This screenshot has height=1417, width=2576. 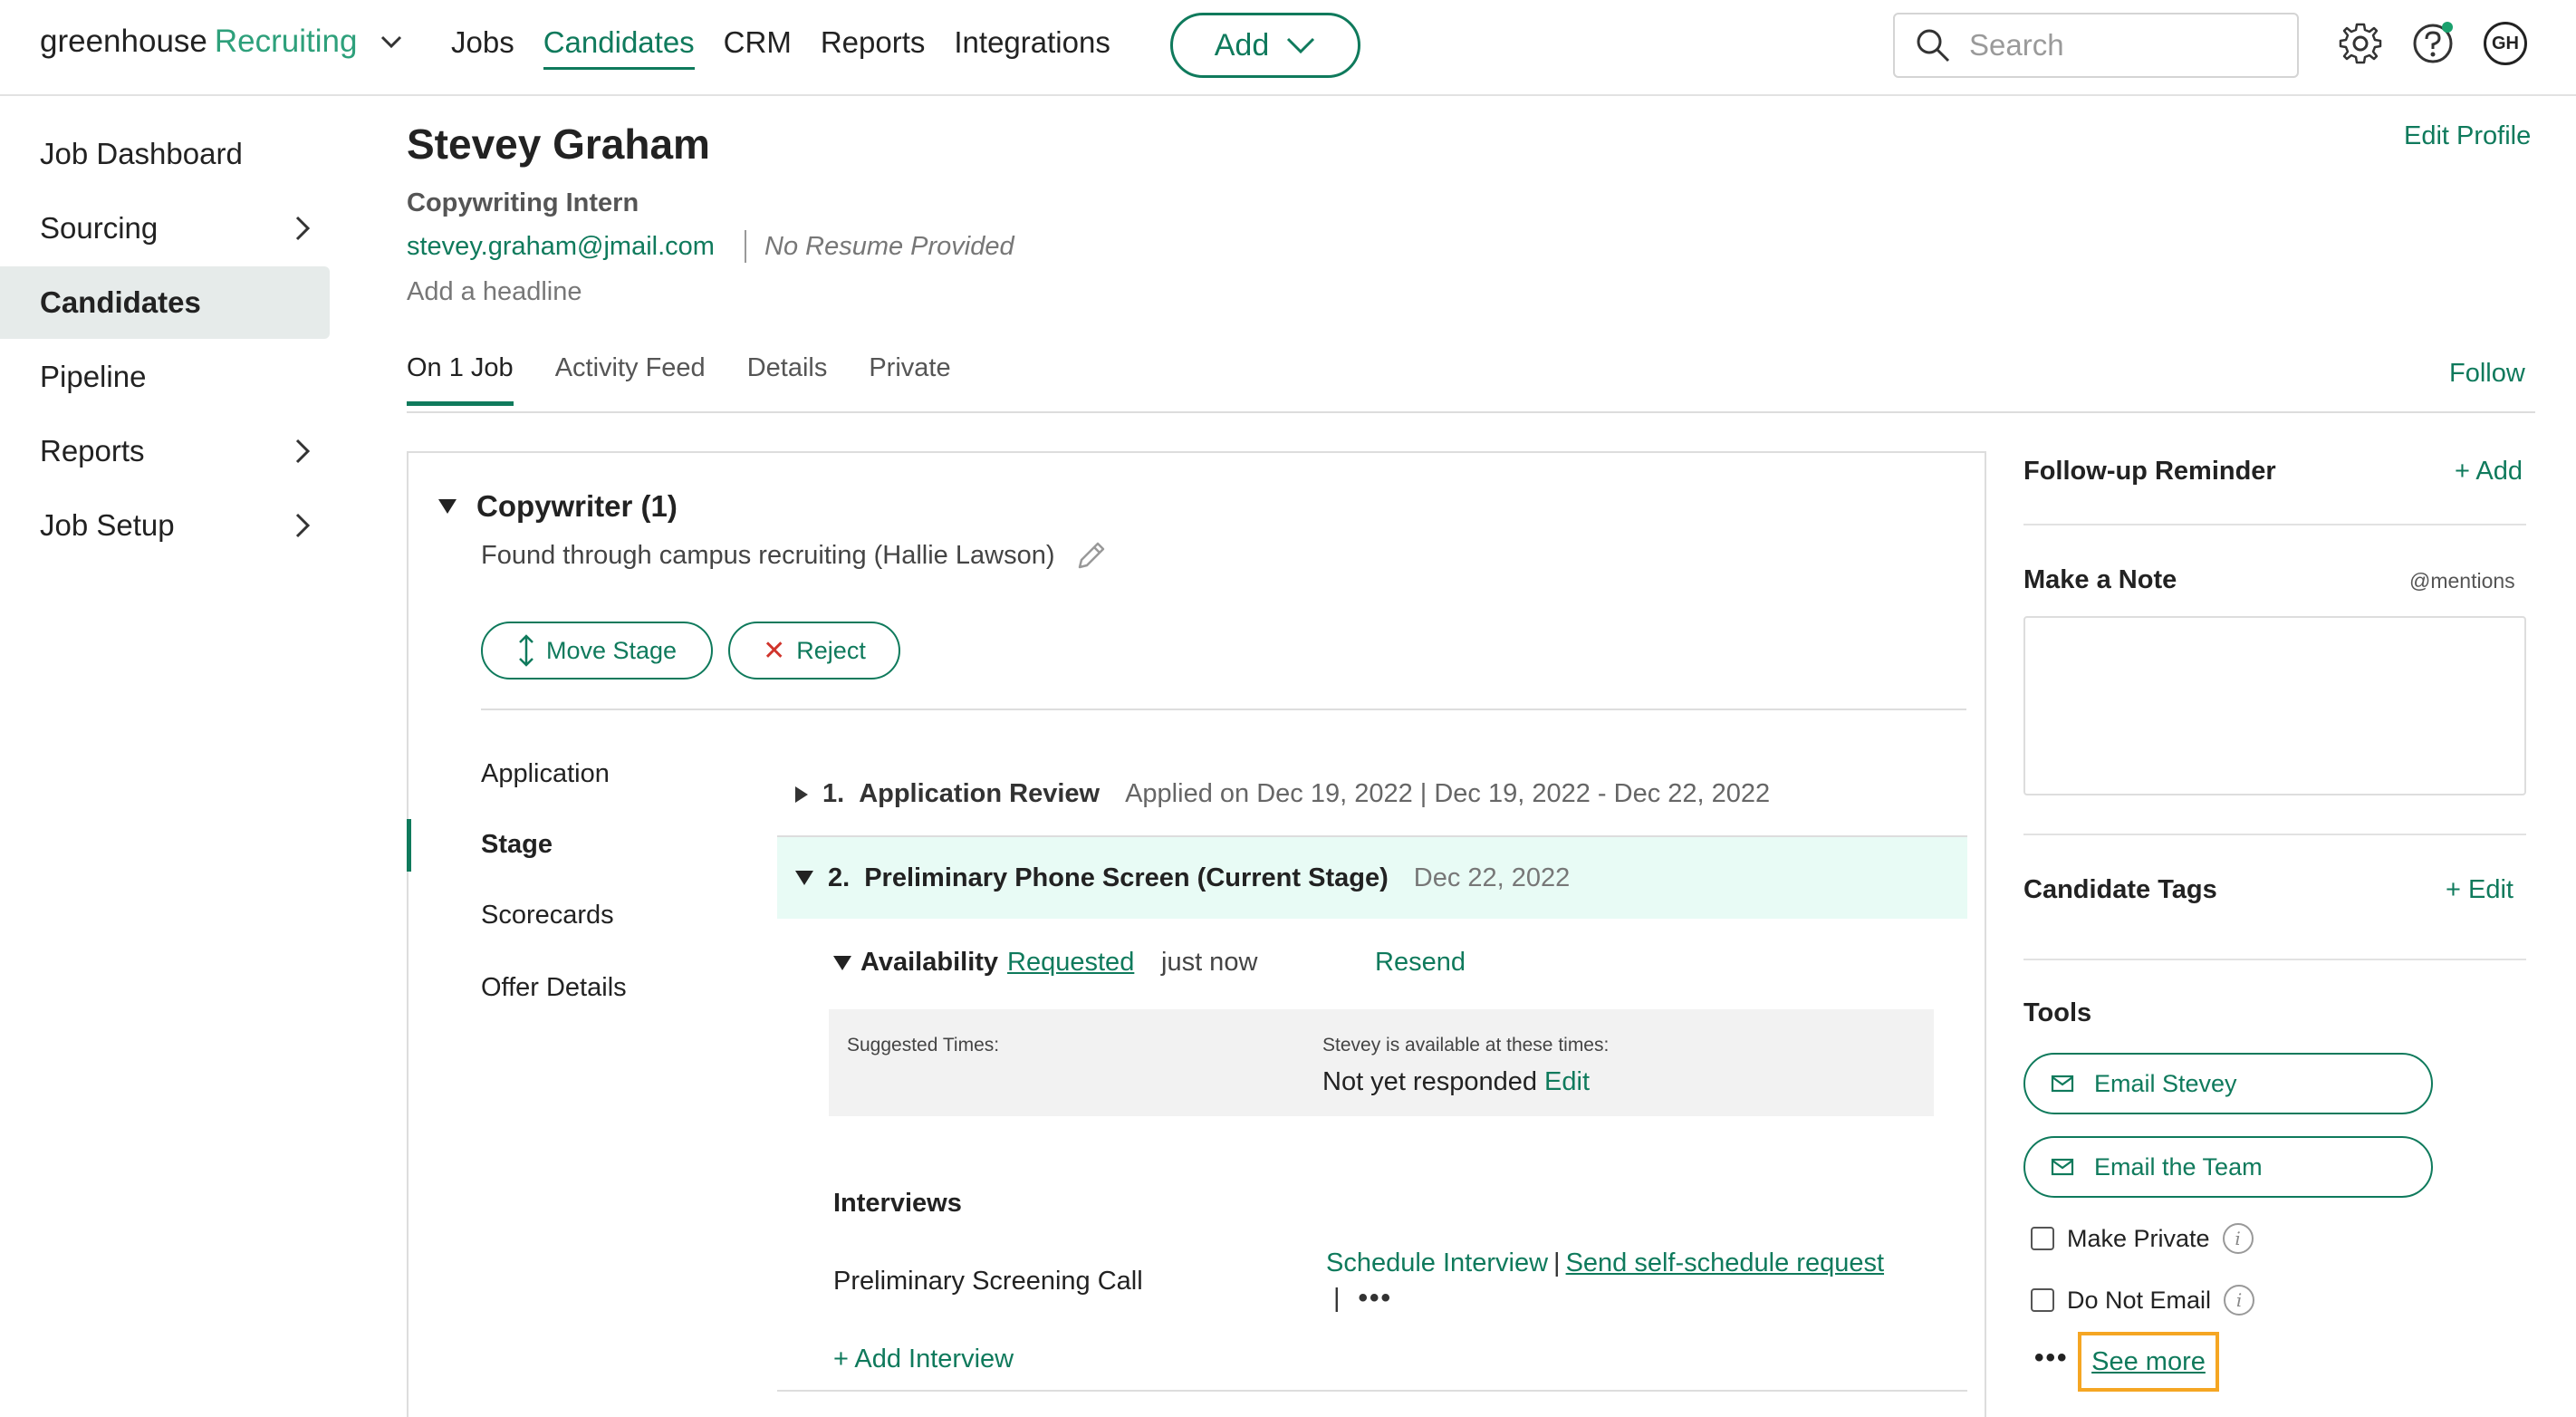 I want to click on chevron-right-icon, so click(x=303, y=451).